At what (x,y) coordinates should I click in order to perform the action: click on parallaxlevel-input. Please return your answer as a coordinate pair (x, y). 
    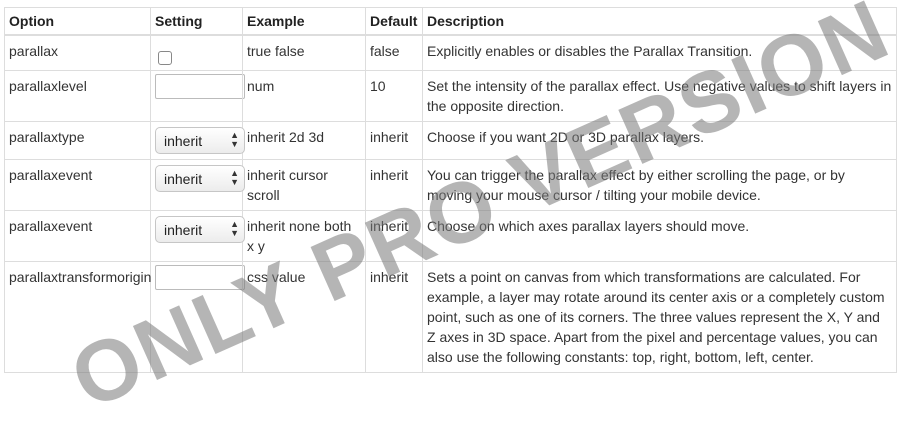
    Looking at the image, I should click on (200, 86).